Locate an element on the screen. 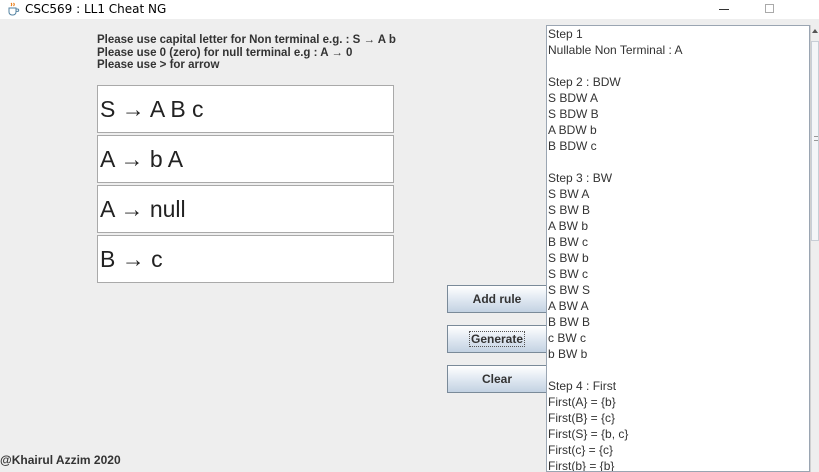  title-bar: CSC569 : LL1 Cheat NG is located at coordinates (409, 9).